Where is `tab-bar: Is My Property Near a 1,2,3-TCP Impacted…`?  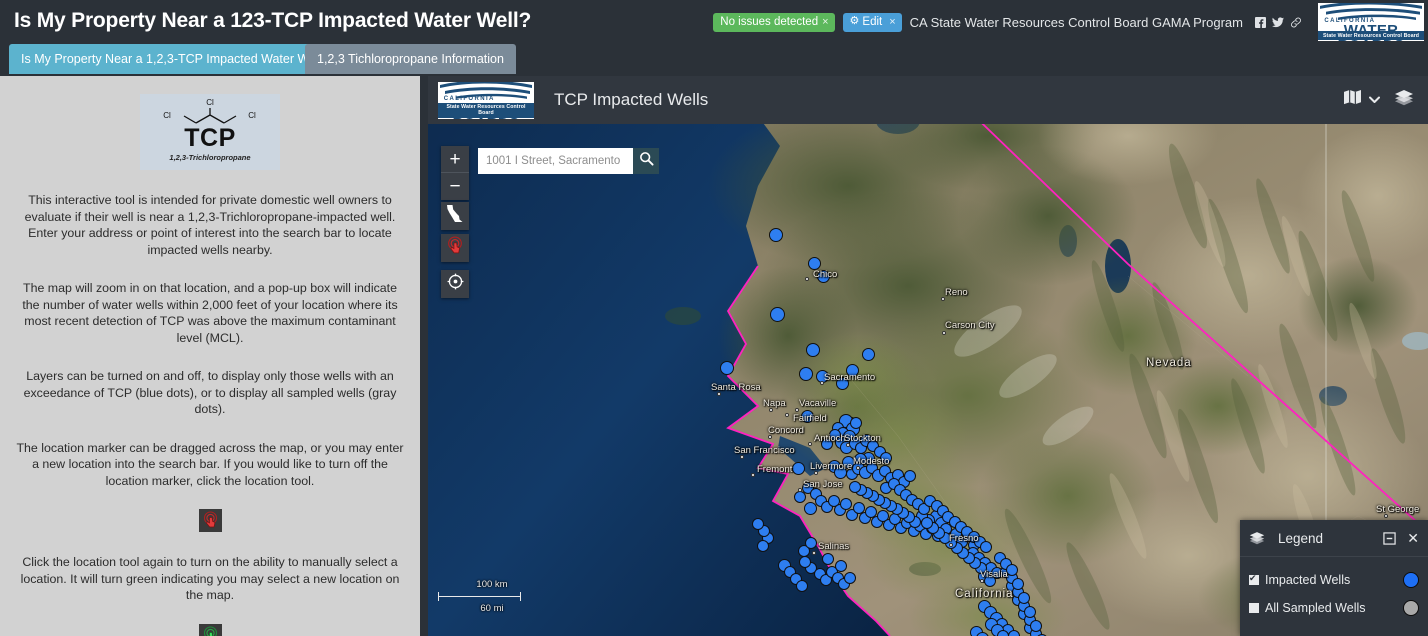 tab-bar: Is My Property Near a 1,2,3-TCP Impacted… is located at coordinates (714, 60).